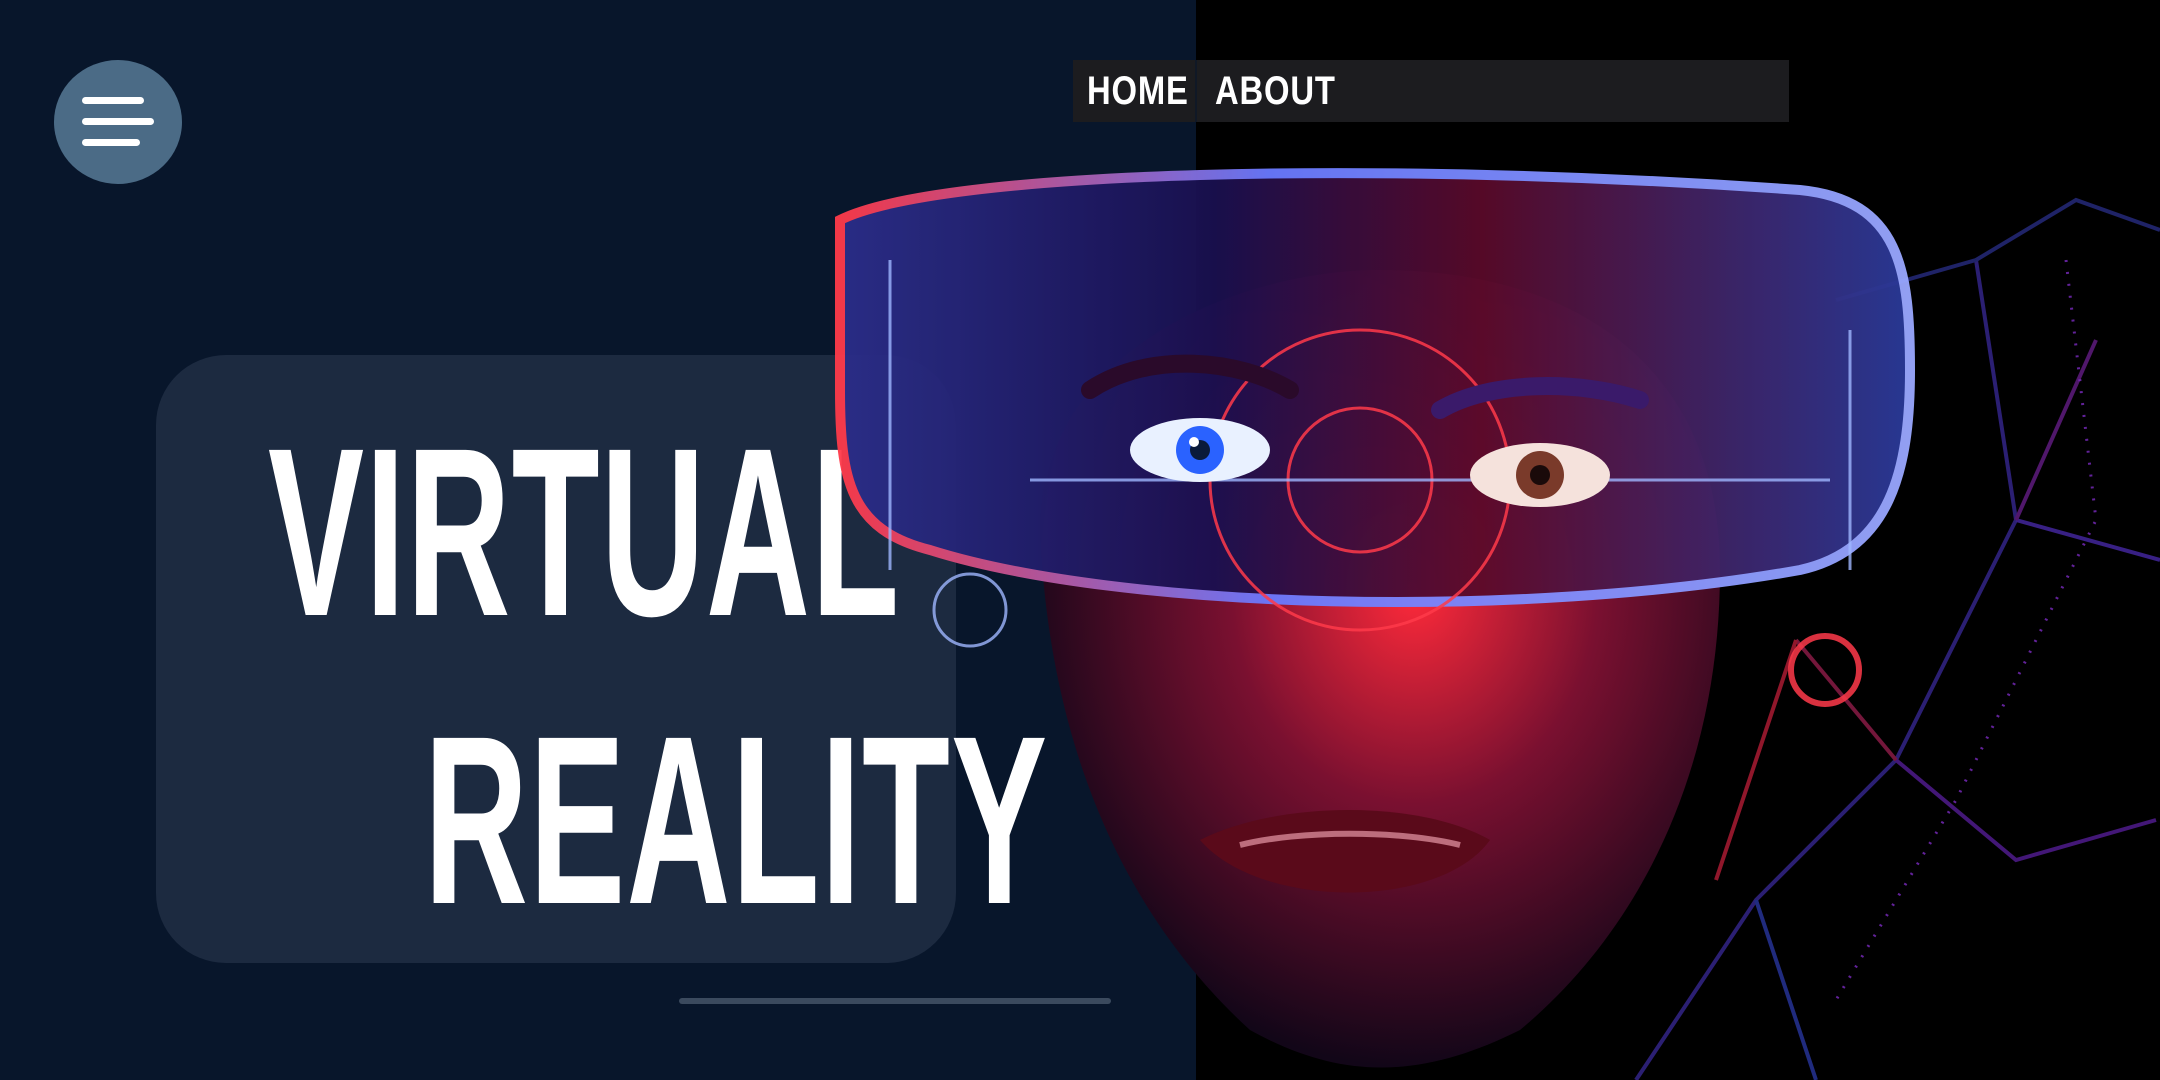  What do you see at coordinates (1196, 91) in the screenshot?
I see `nav-separator` at bounding box center [1196, 91].